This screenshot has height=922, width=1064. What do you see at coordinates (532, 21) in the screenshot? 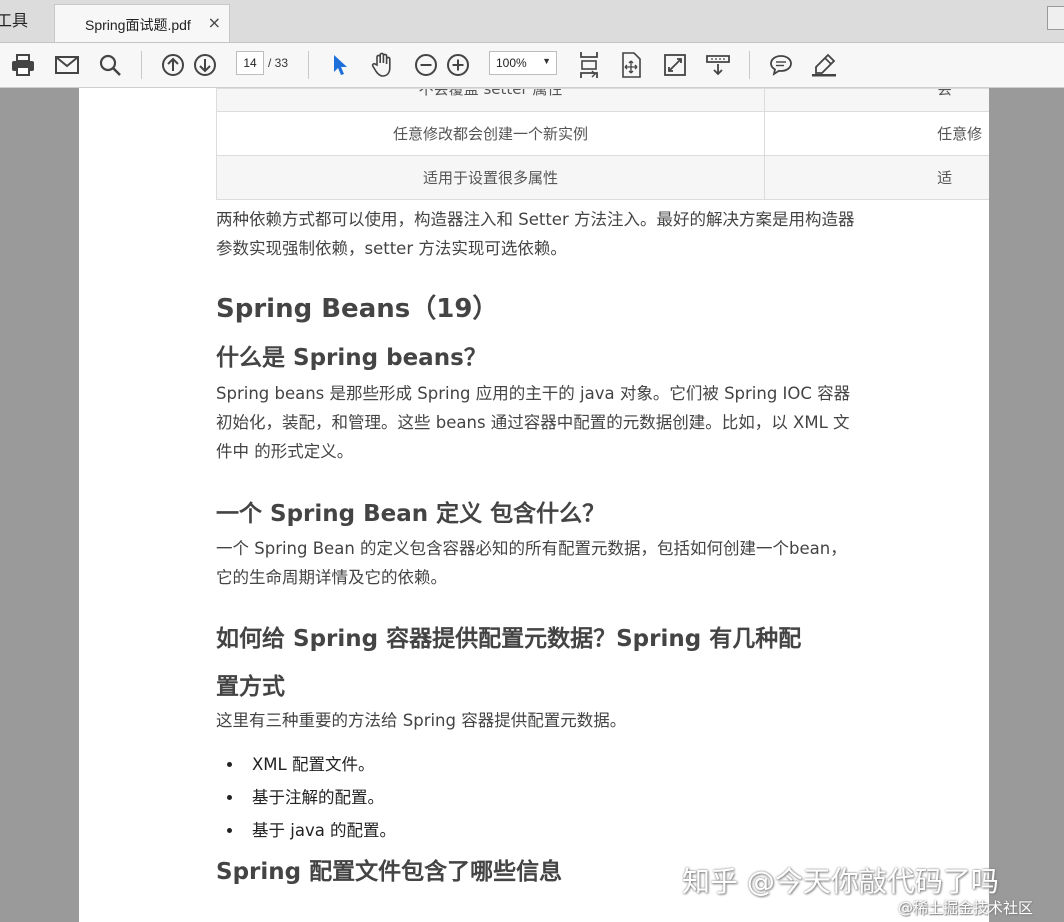
I see `tab-bar: 工具 Spring面试题.pdf ×` at bounding box center [532, 21].